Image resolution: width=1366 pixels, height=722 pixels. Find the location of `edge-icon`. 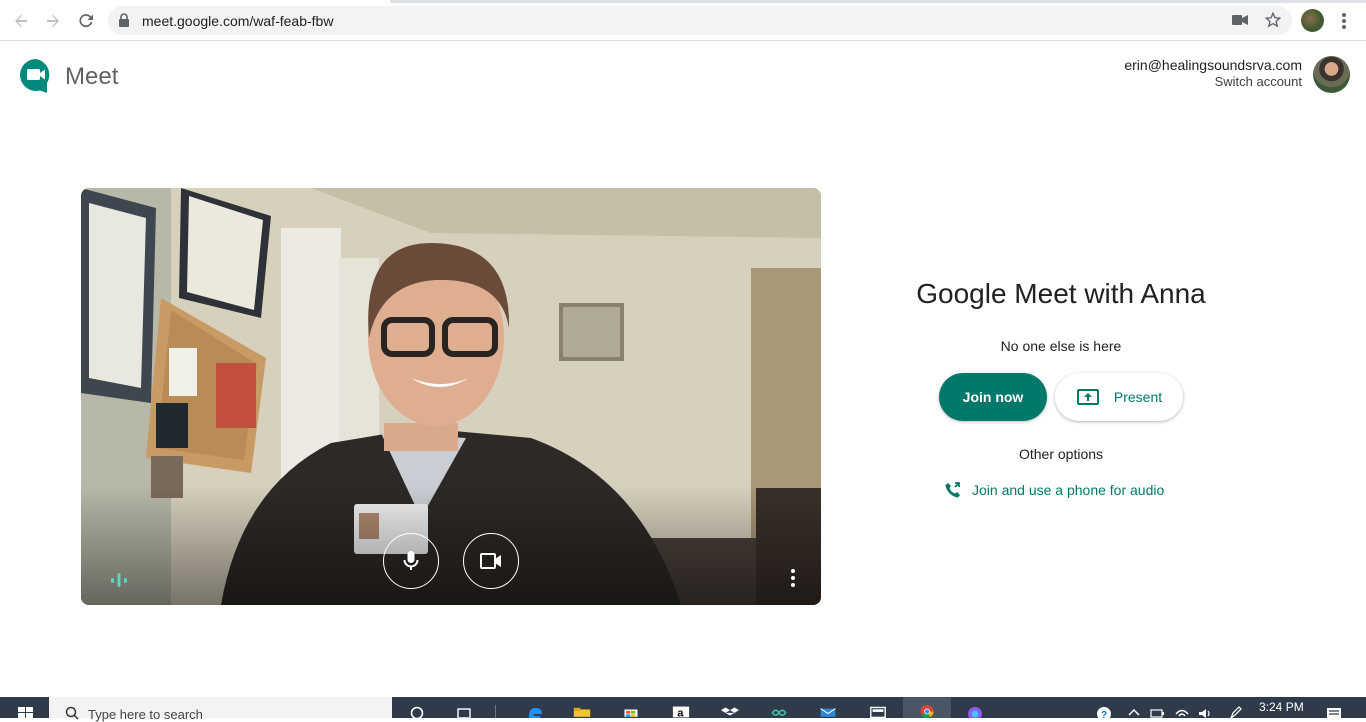

edge-icon is located at coordinates (535, 711).